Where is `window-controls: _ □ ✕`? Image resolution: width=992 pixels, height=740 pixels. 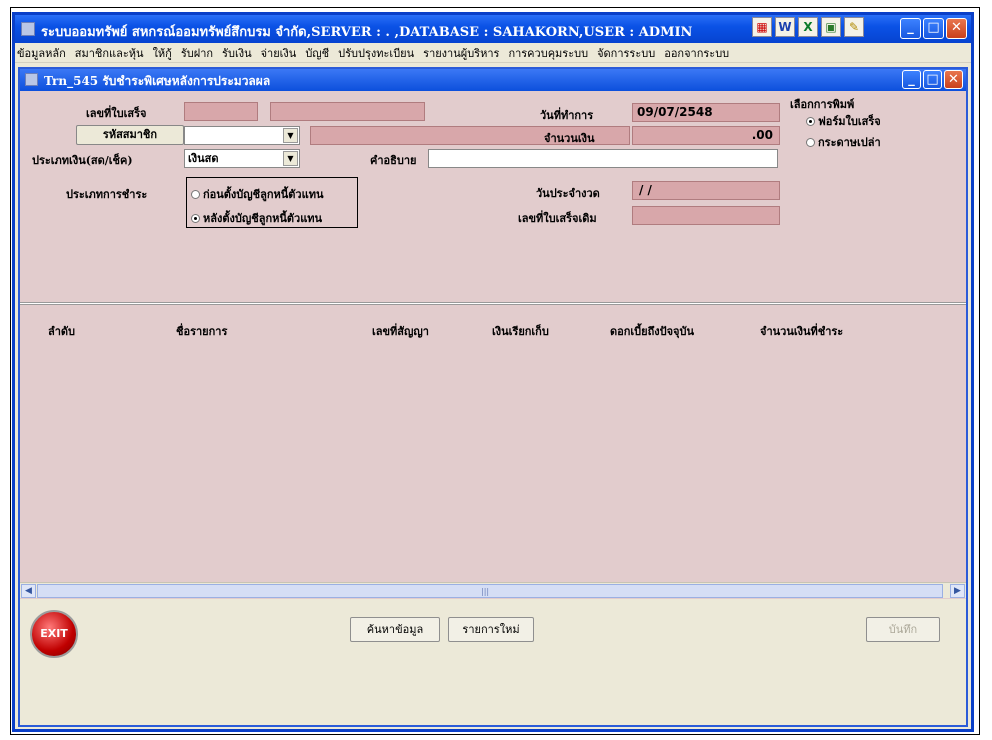
window-controls: _ □ ✕ is located at coordinates (933, 28).